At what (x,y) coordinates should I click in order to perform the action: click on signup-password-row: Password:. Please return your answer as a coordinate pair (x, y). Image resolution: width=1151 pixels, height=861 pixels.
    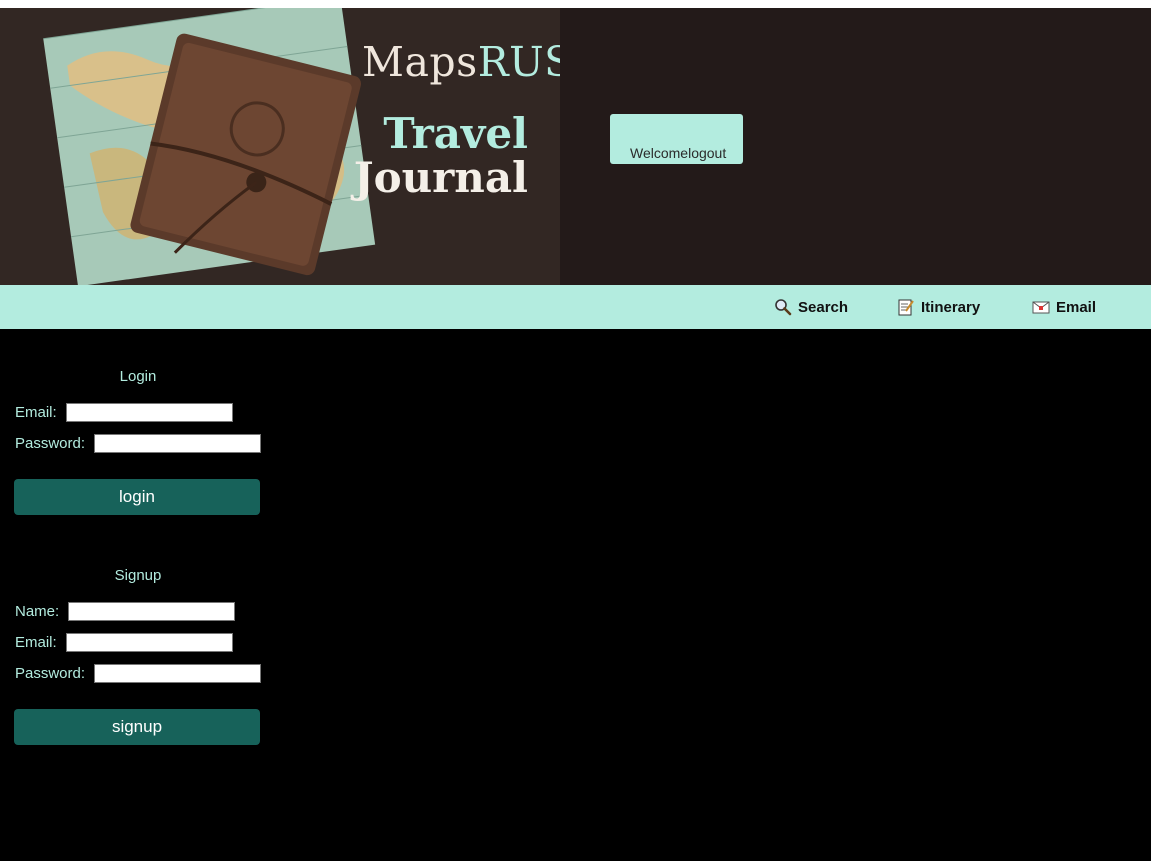
    Looking at the image, I should click on (138, 673).